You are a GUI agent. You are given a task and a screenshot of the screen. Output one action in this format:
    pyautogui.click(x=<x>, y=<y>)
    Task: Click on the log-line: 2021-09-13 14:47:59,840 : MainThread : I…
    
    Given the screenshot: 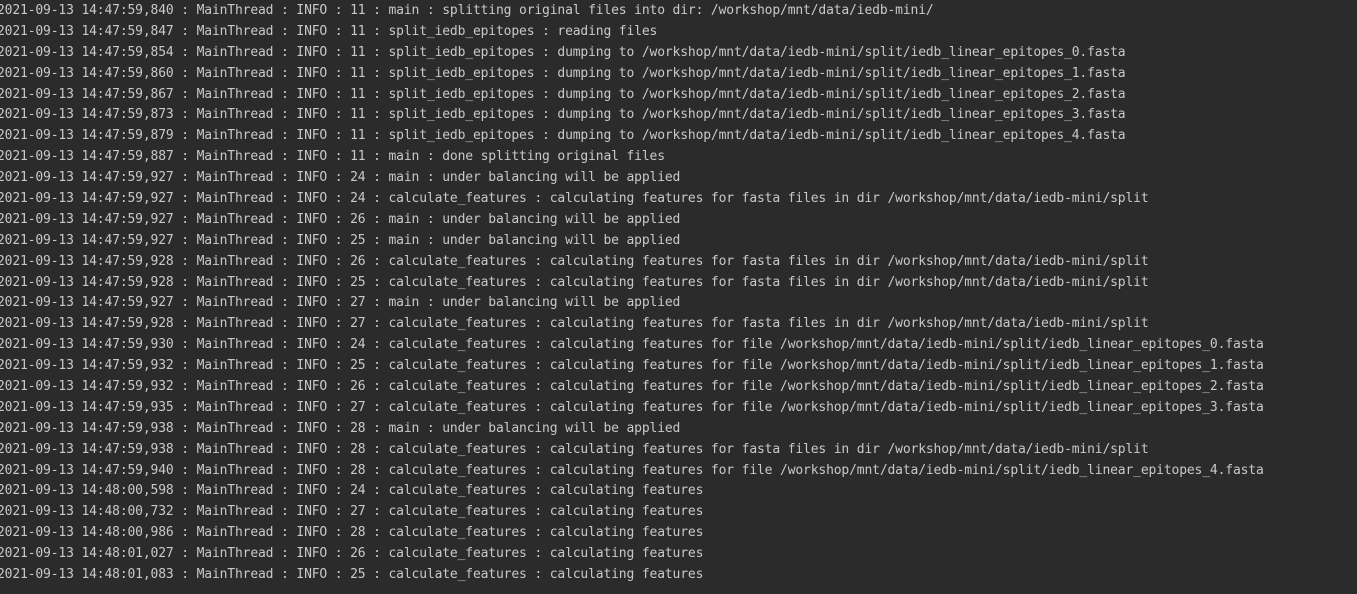 What is the action you would take?
    pyautogui.click(x=467, y=10)
    